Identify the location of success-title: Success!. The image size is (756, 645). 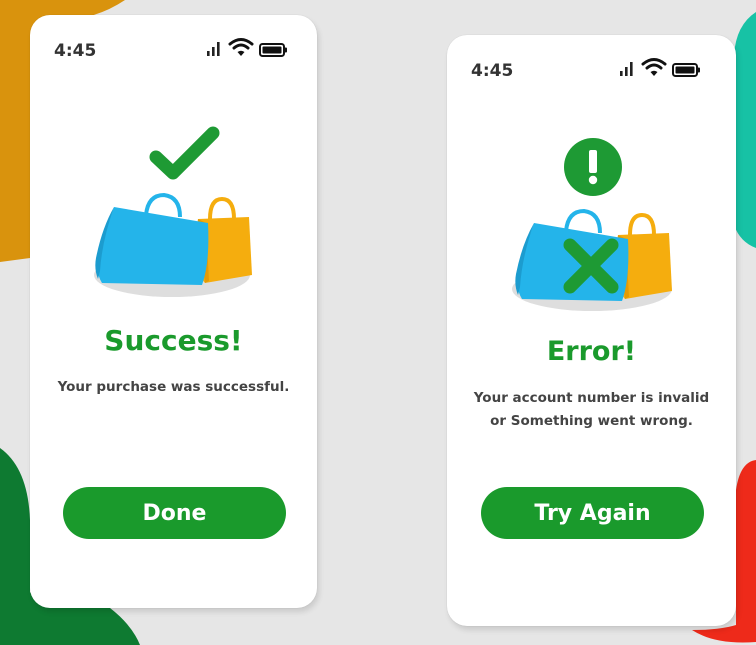
(173, 340).